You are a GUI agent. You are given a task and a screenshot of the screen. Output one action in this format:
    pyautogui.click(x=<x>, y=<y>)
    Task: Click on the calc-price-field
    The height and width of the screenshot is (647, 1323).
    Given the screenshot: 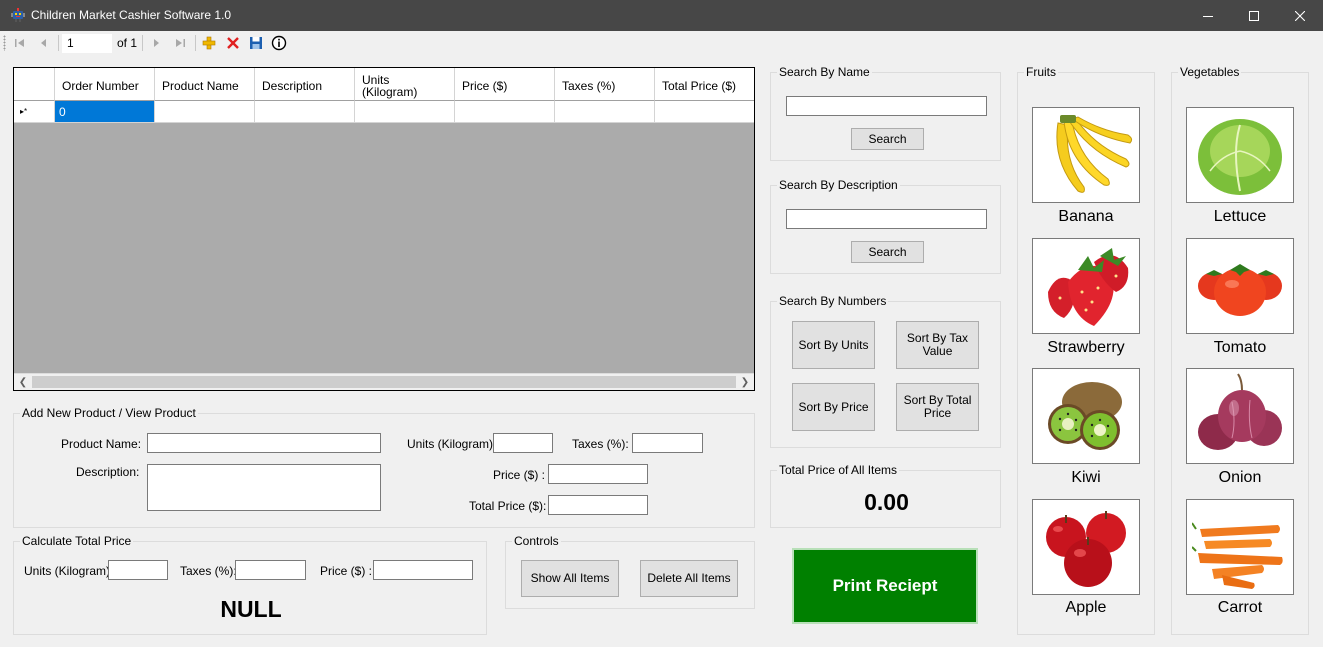 What is the action you would take?
    pyautogui.click(x=423, y=570)
    